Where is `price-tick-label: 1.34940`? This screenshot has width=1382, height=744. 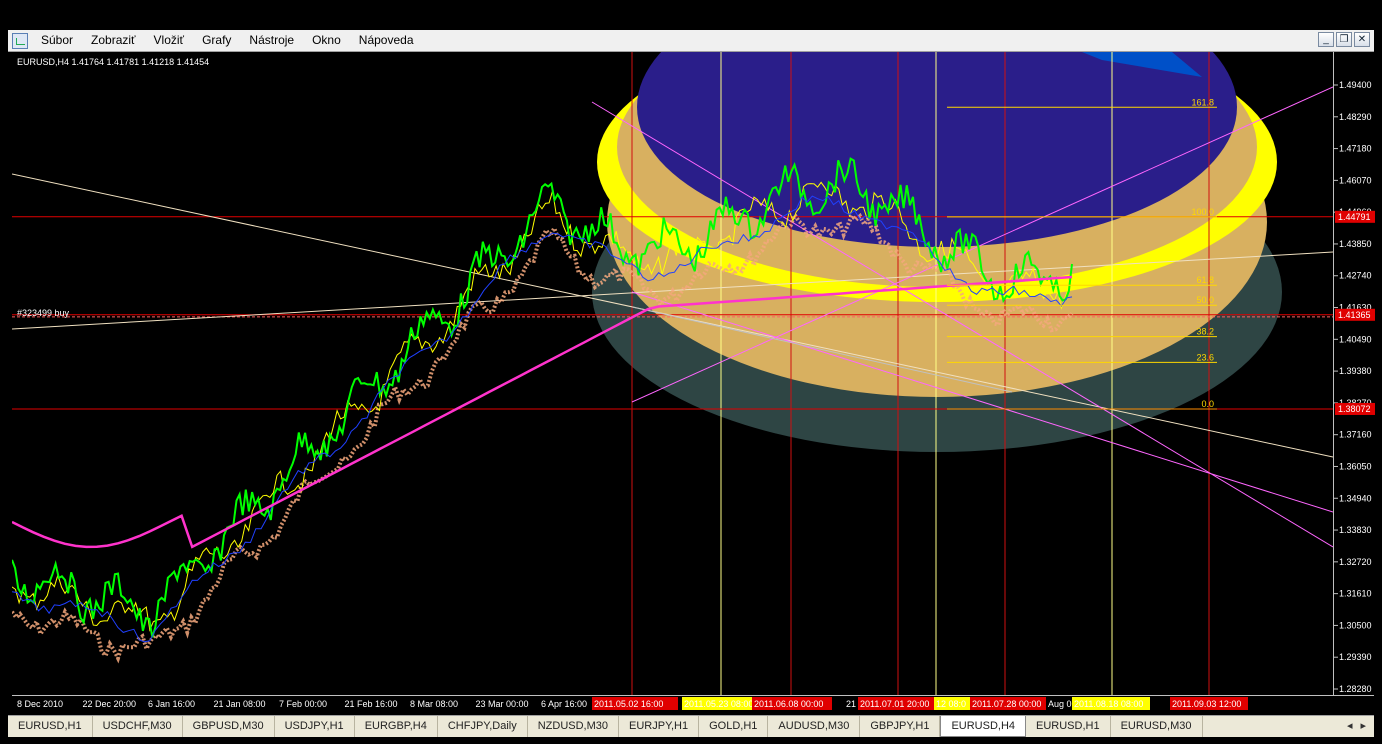
price-tick-label: 1.34940 is located at coordinates (1355, 498).